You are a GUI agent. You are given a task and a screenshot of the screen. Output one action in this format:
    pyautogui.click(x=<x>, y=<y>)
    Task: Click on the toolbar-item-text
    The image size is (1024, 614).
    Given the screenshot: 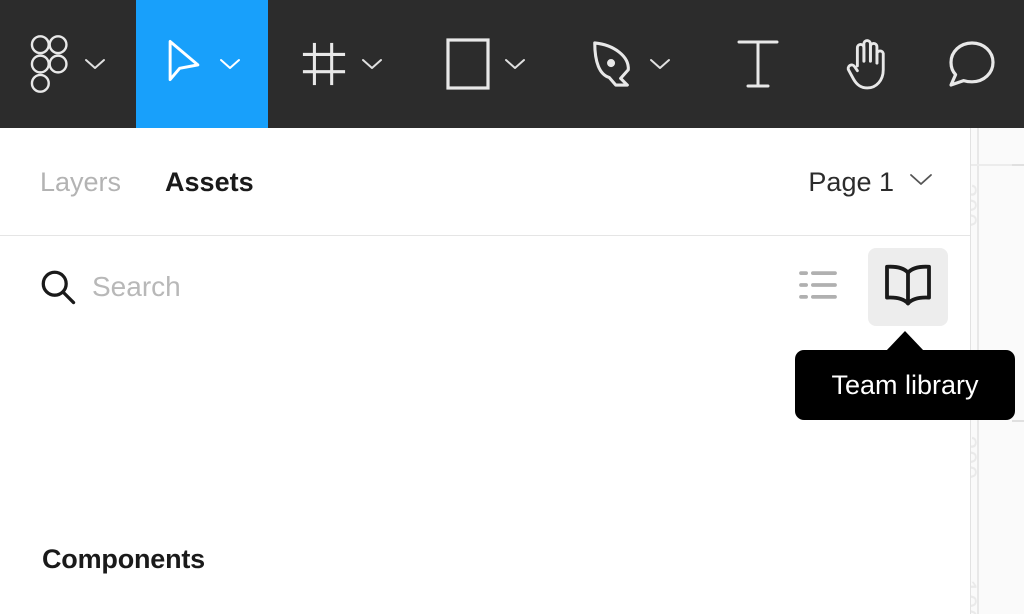 What is the action you would take?
    pyautogui.click(x=758, y=64)
    